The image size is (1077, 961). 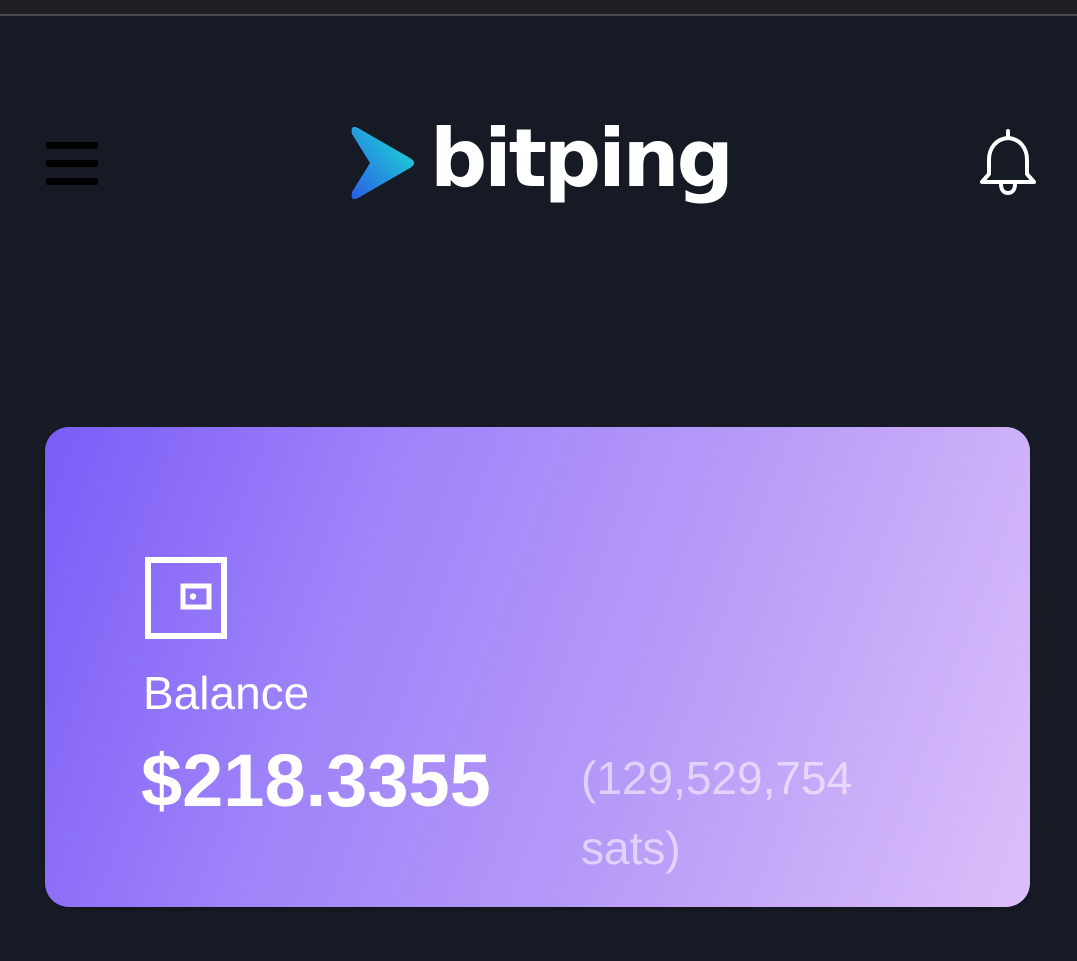 What do you see at coordinates (316, 780) in the screenshot?
I see `balance-amount: $218.3355` at bounding box center [316, 780].